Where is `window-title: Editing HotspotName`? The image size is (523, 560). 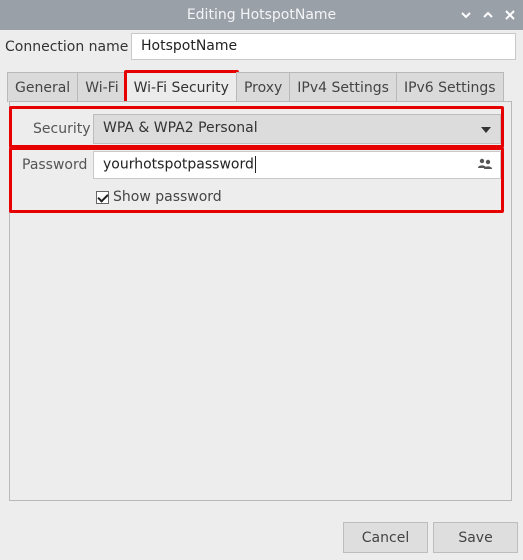
window-title: Editing HotspotName is located at coordinates (261, 15).